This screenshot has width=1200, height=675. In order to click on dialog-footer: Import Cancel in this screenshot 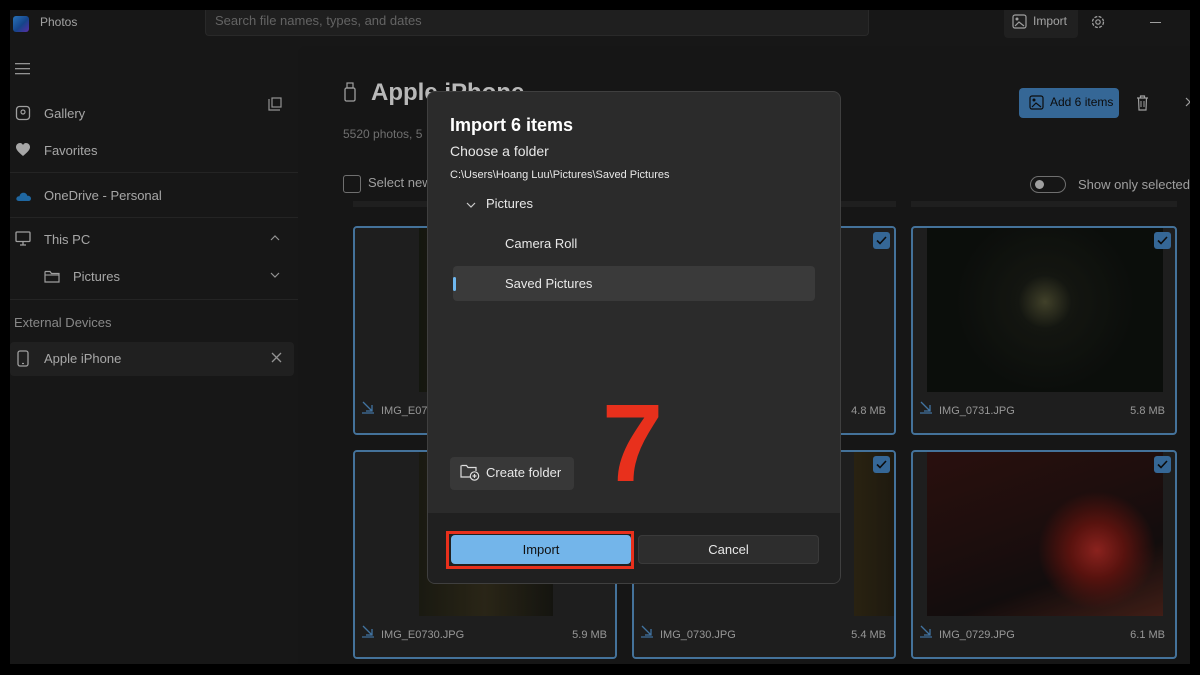, I will do `click(634, 548)`.